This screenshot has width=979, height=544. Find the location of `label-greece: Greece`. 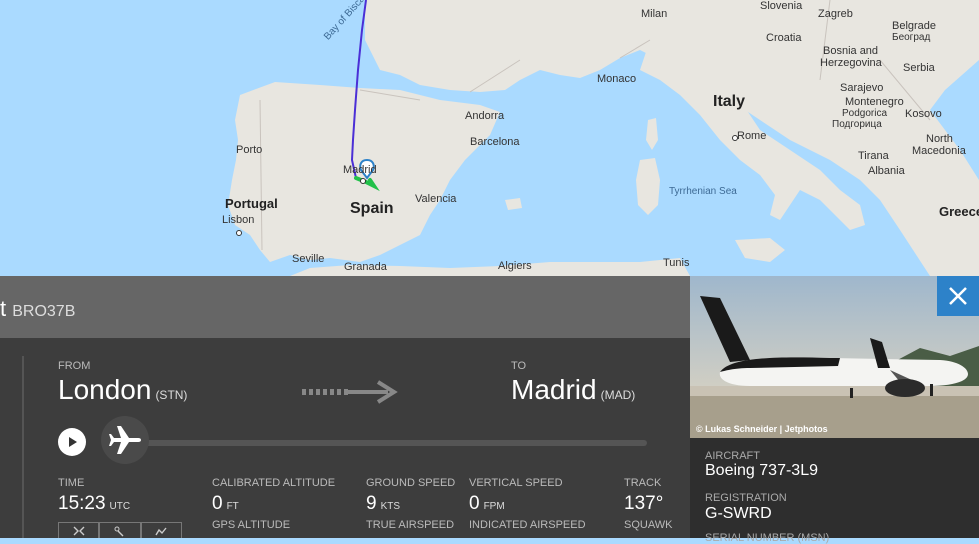

label-greece: Greece is located at coordinates (959, 211).